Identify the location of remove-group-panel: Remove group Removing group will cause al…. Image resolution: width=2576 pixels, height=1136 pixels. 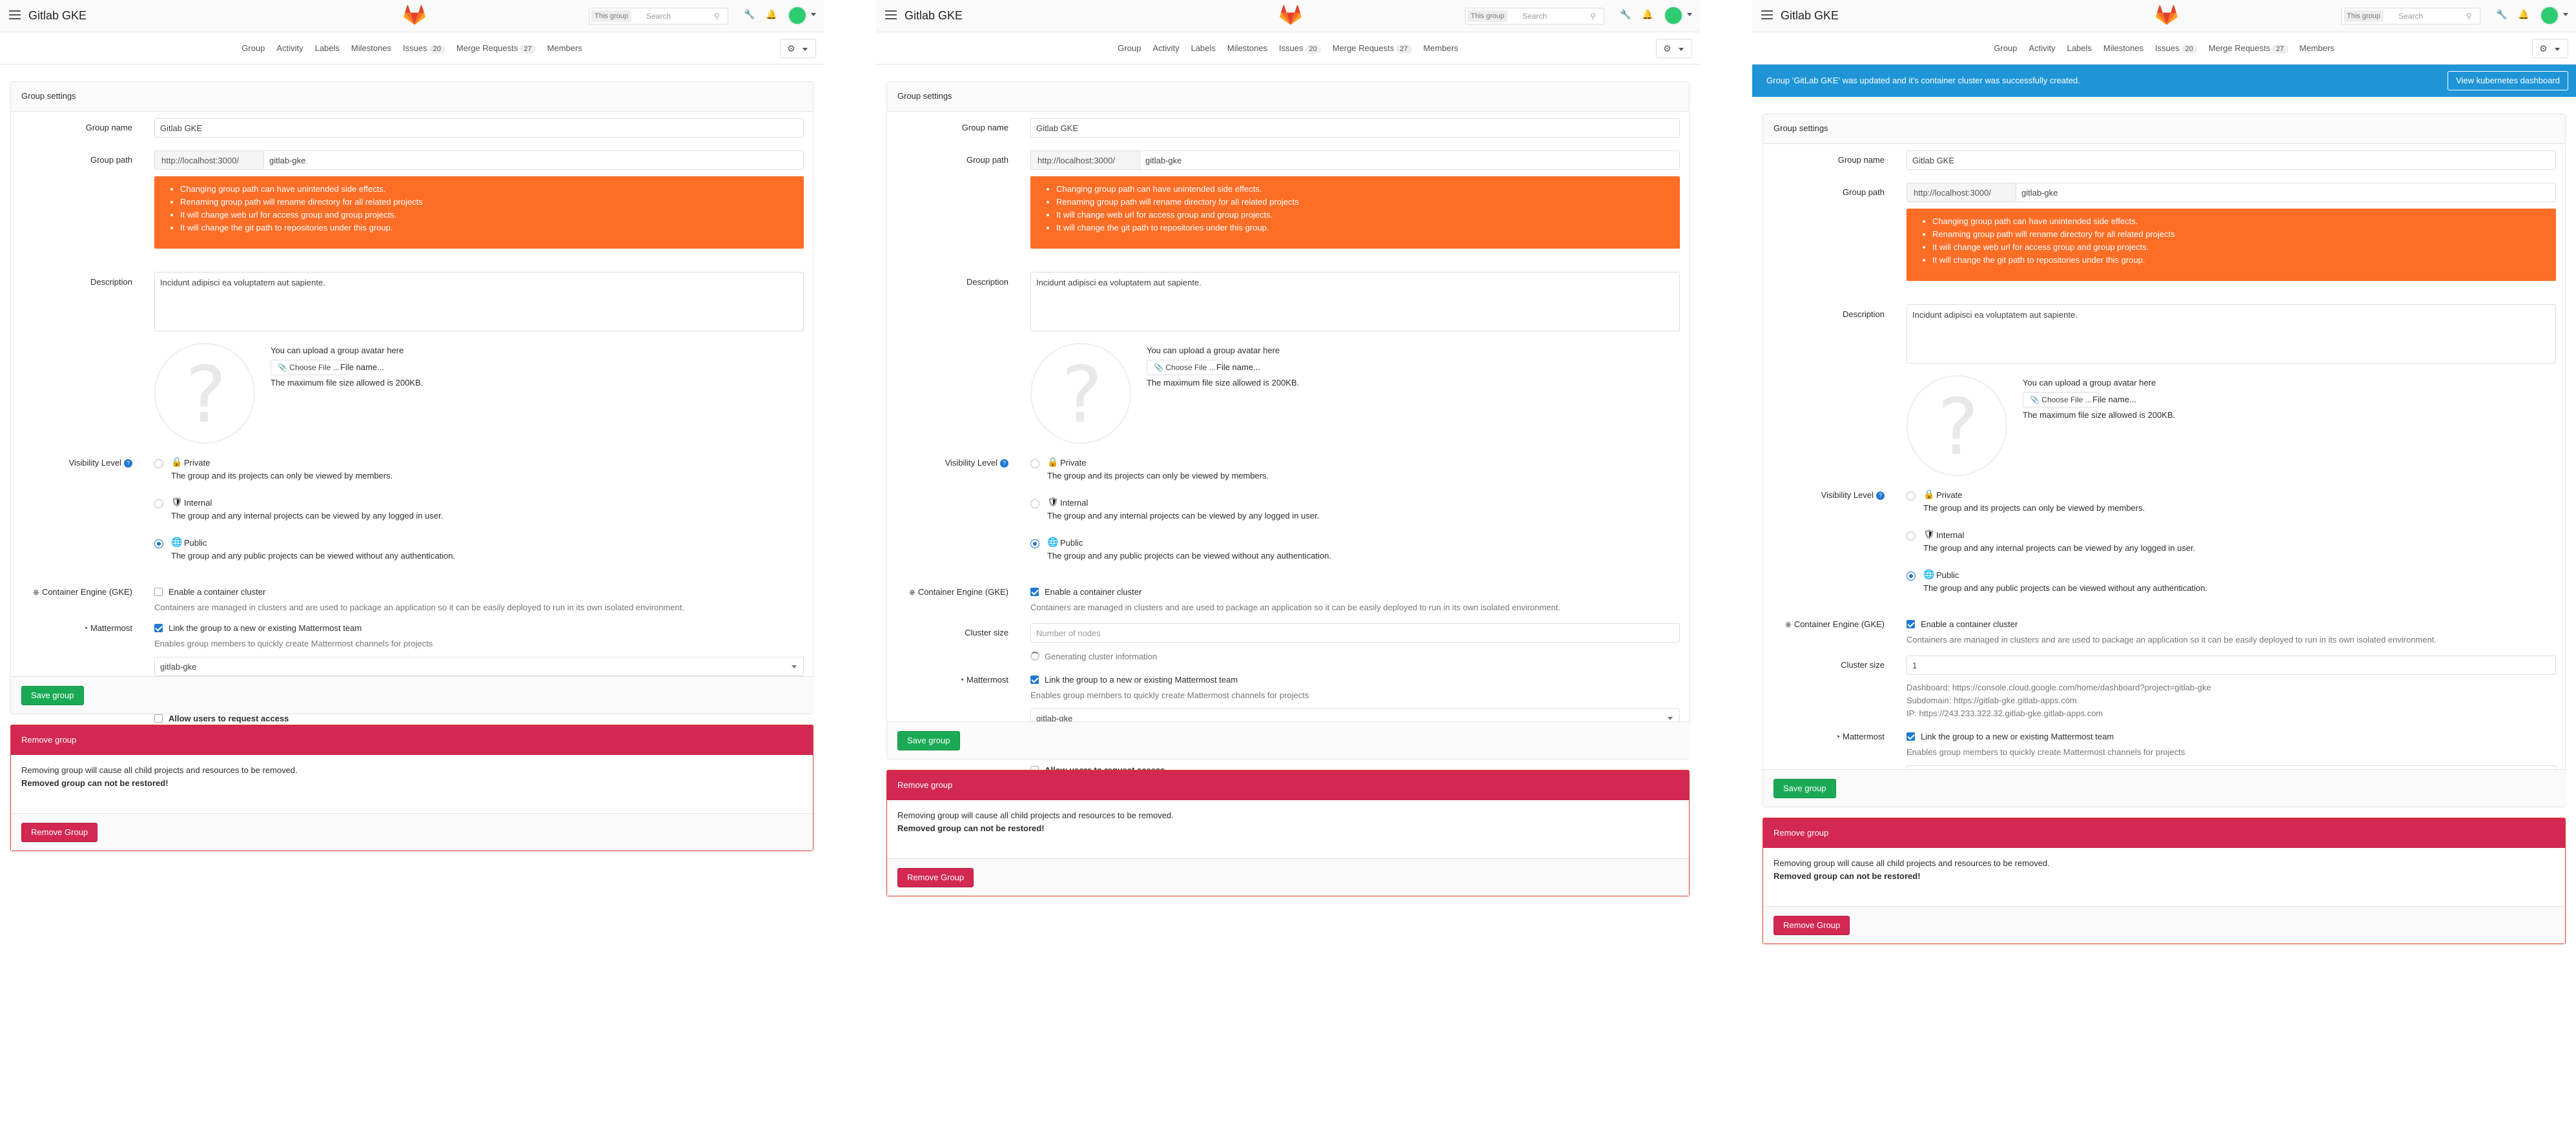
(411, 788).